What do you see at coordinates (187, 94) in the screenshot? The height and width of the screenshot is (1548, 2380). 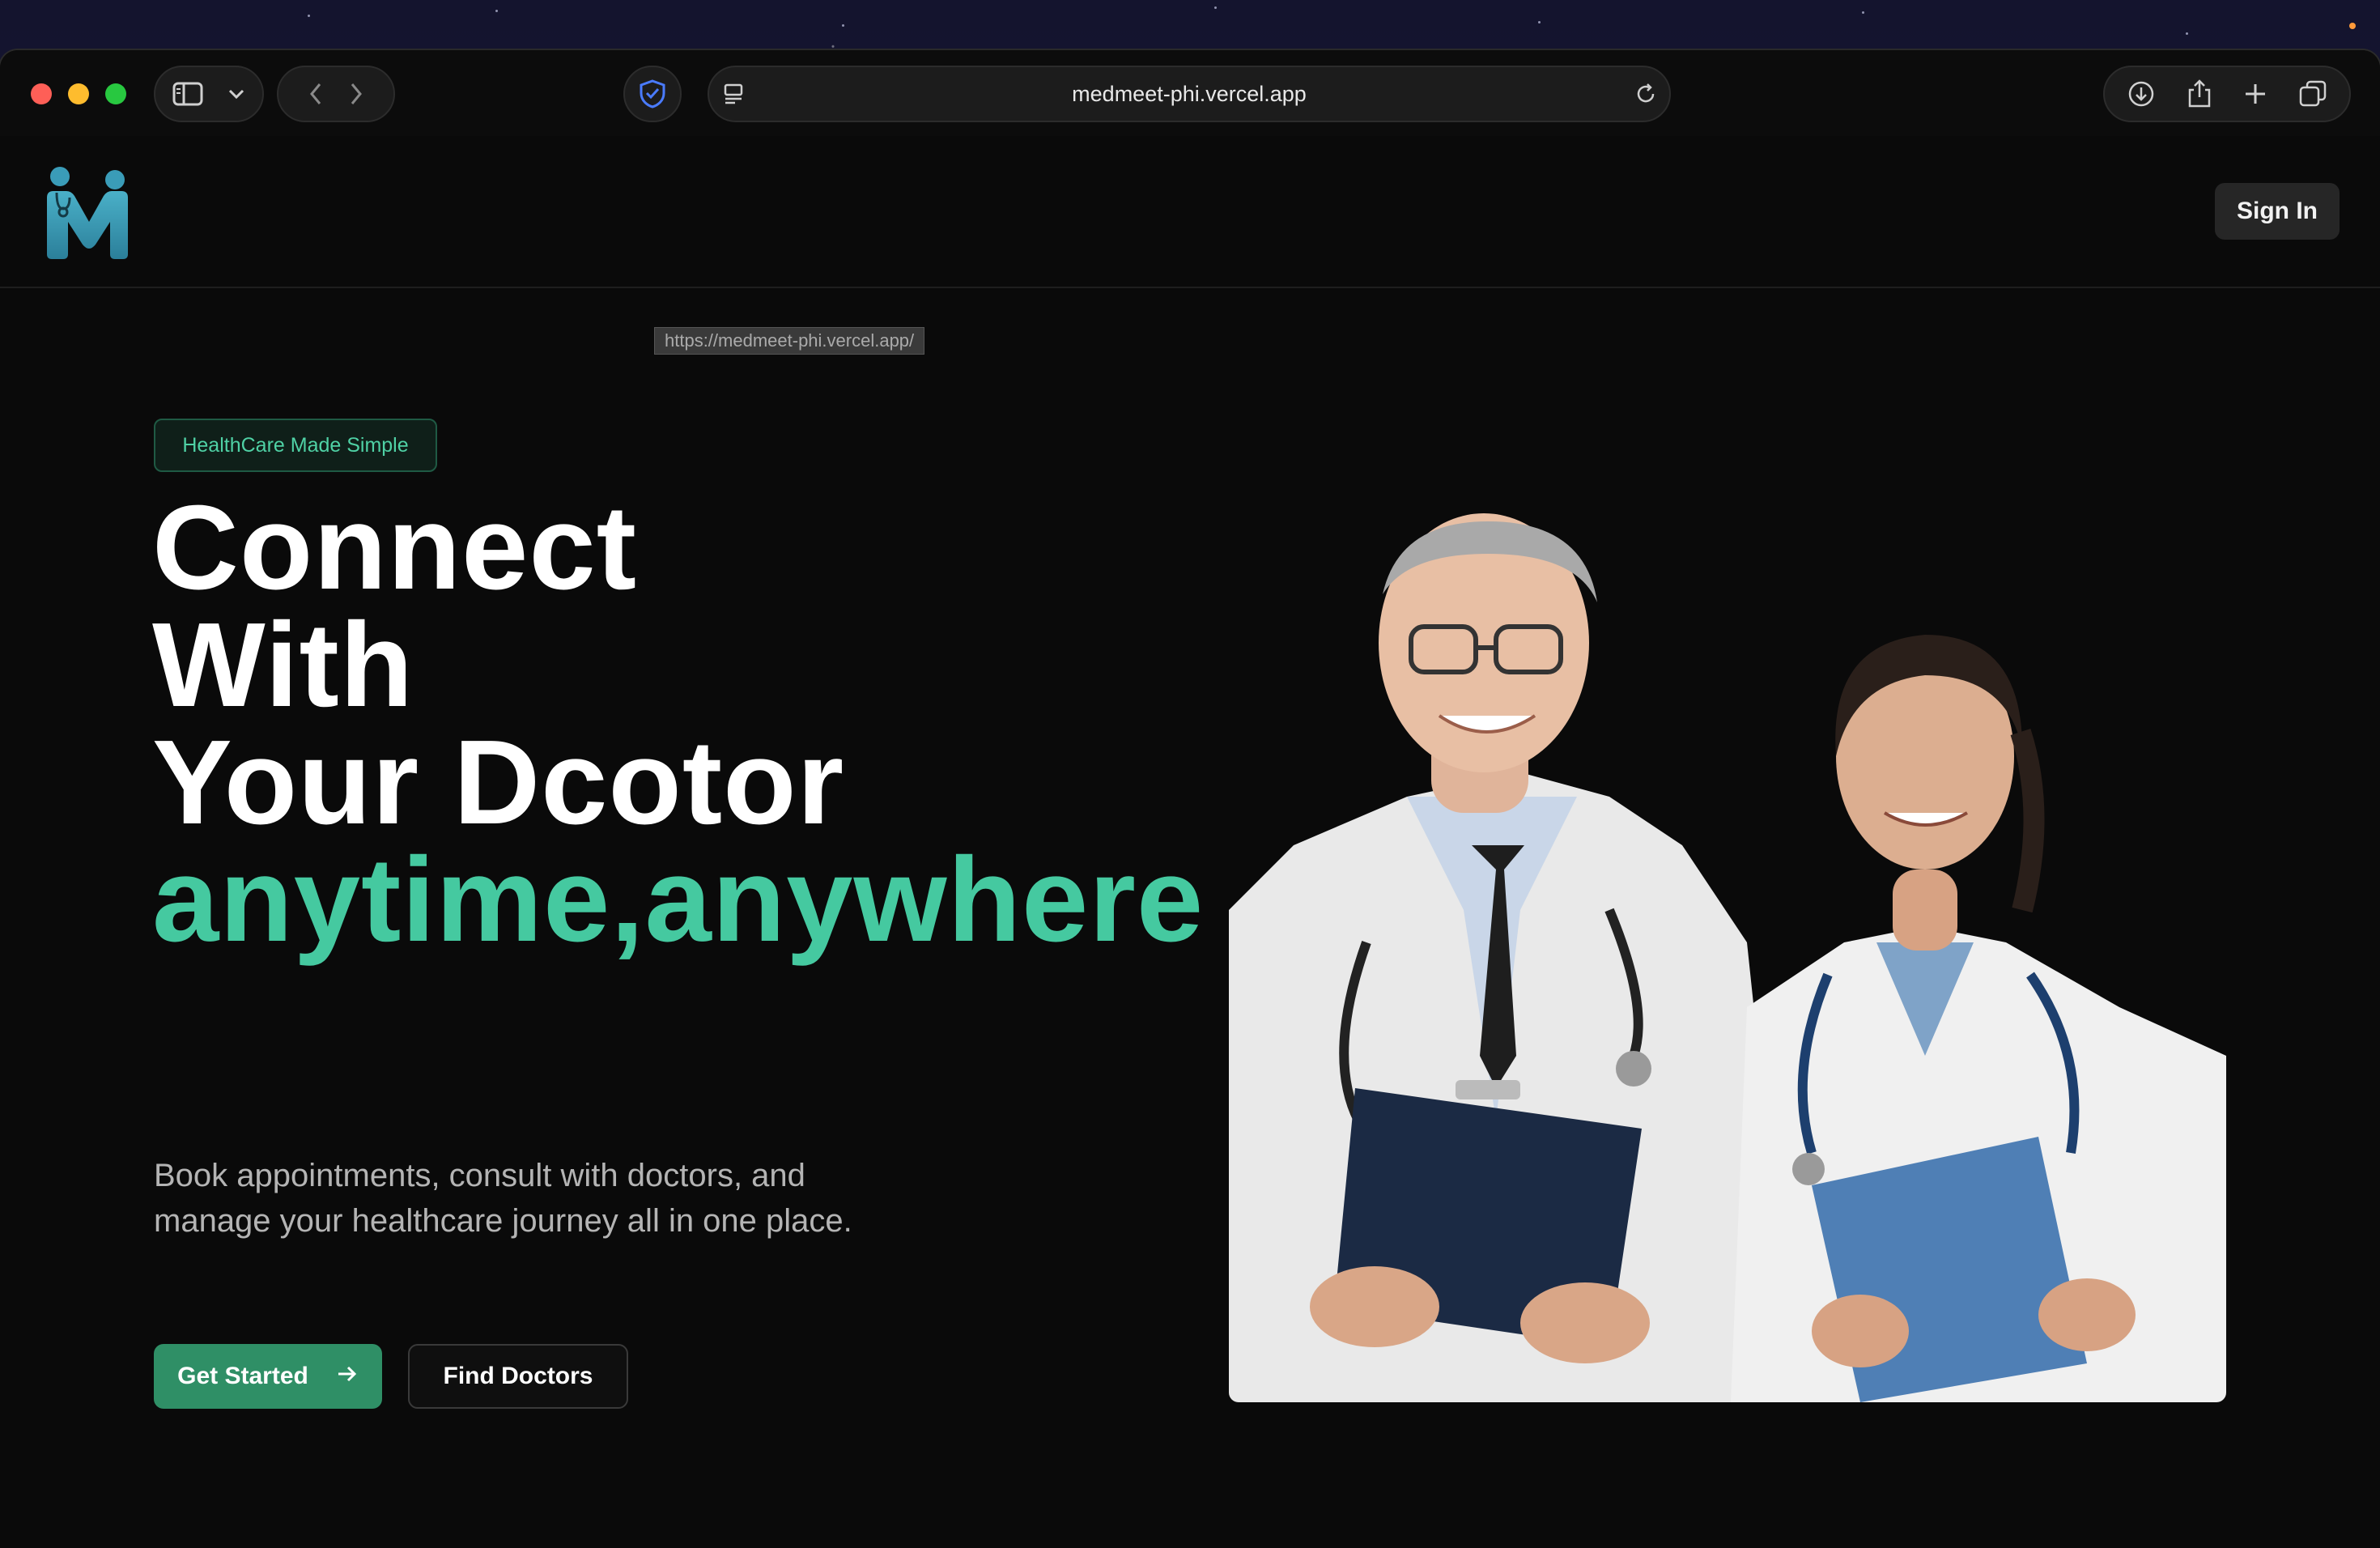 I see `sidebar-icon` at bounding box center [187, 94].